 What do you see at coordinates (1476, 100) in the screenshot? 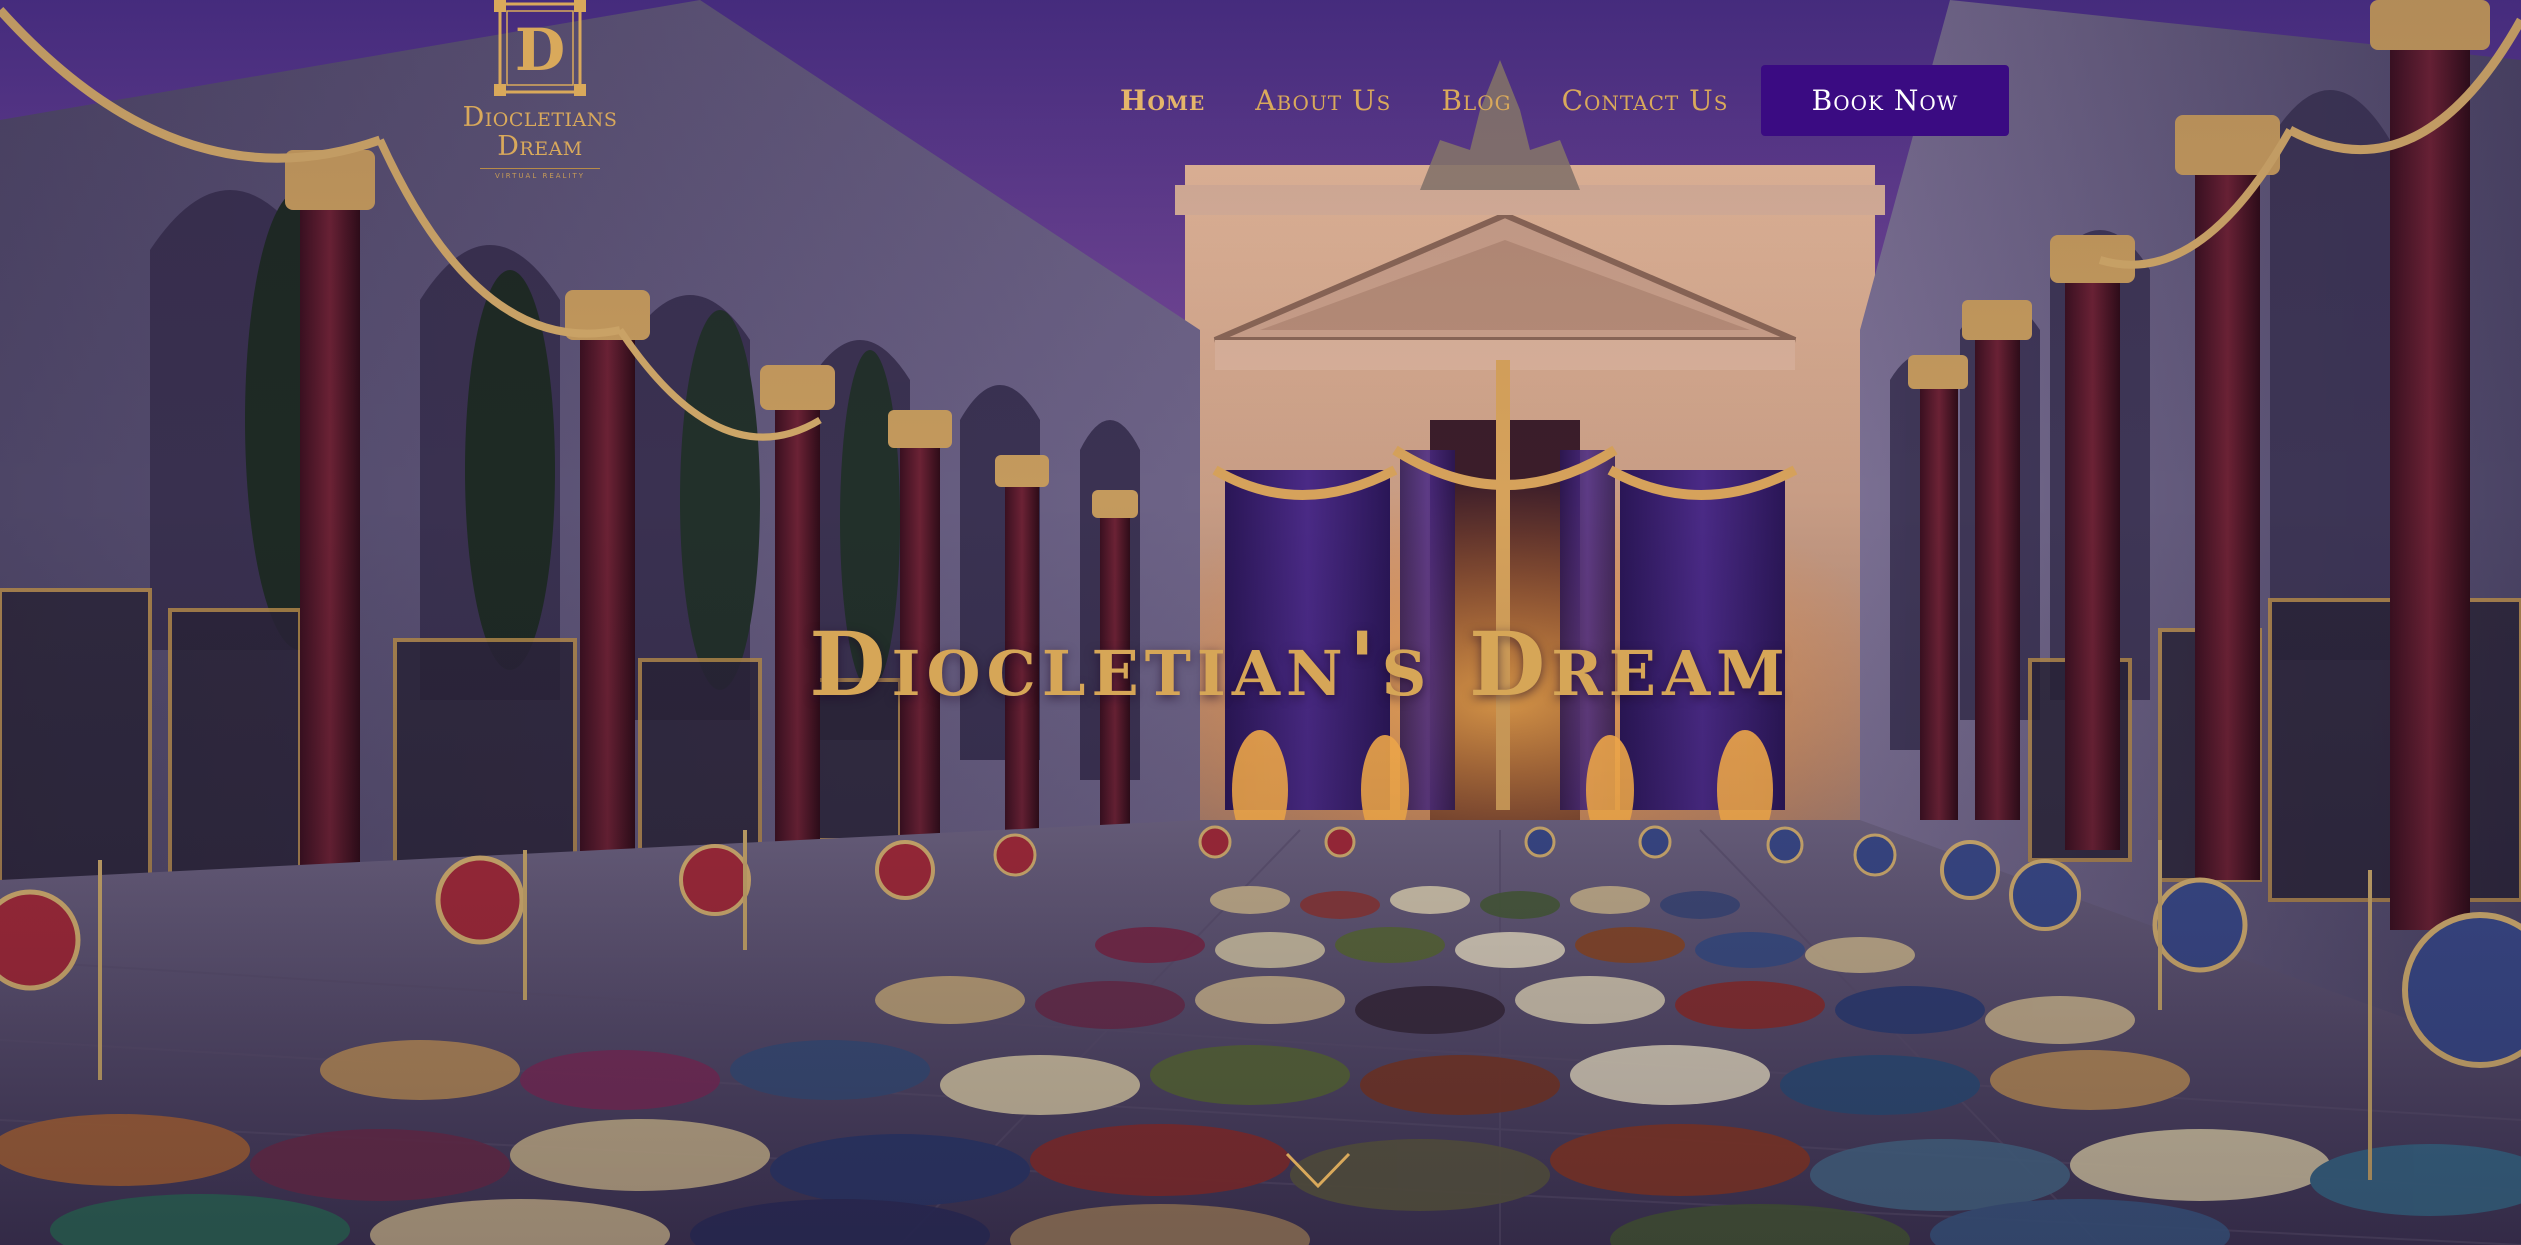
I see `nav-blog-link: Blog` at bounding box center [1476, 100].